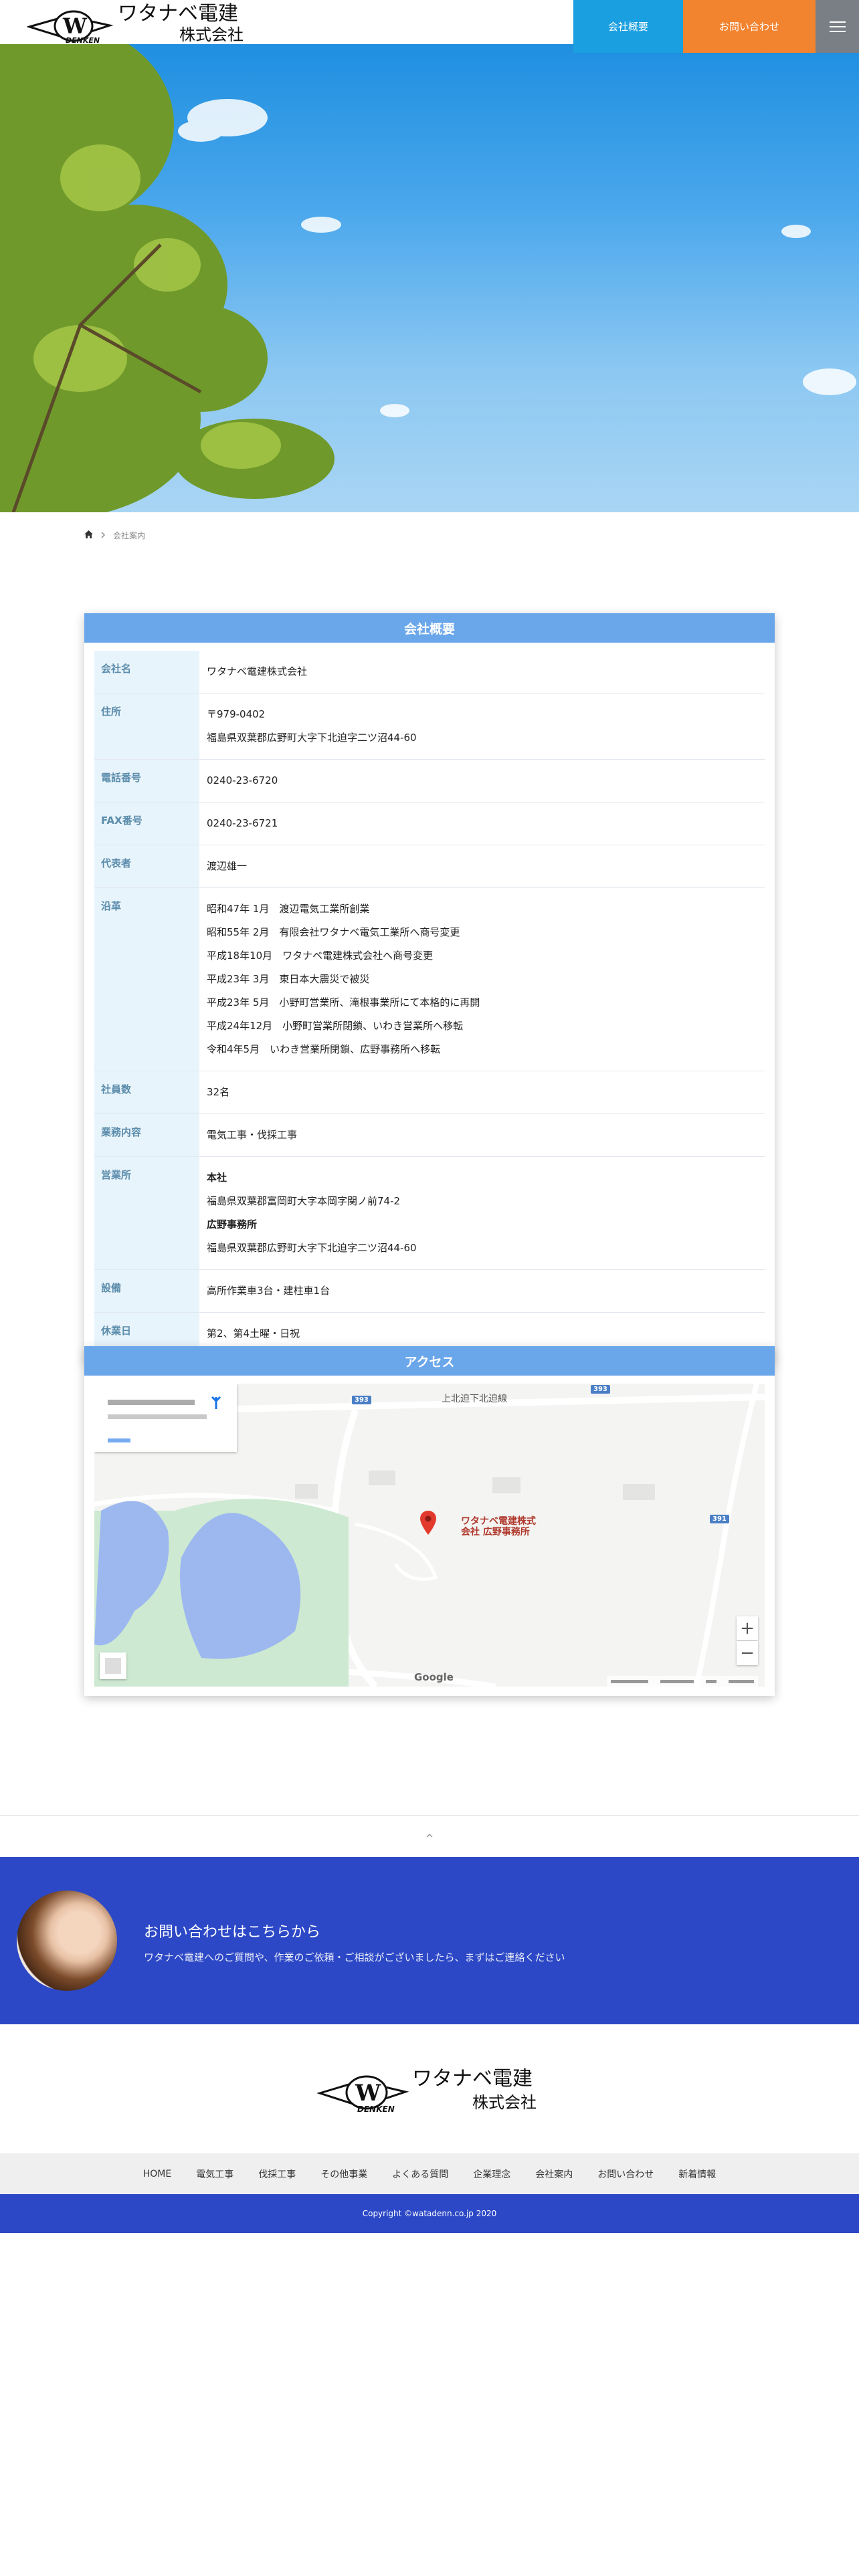 This screenshot has width=859, height=2576. Describe the element at coordinates (429, 1361) in the screenshot. I see `access-title: アクセス` at that location.